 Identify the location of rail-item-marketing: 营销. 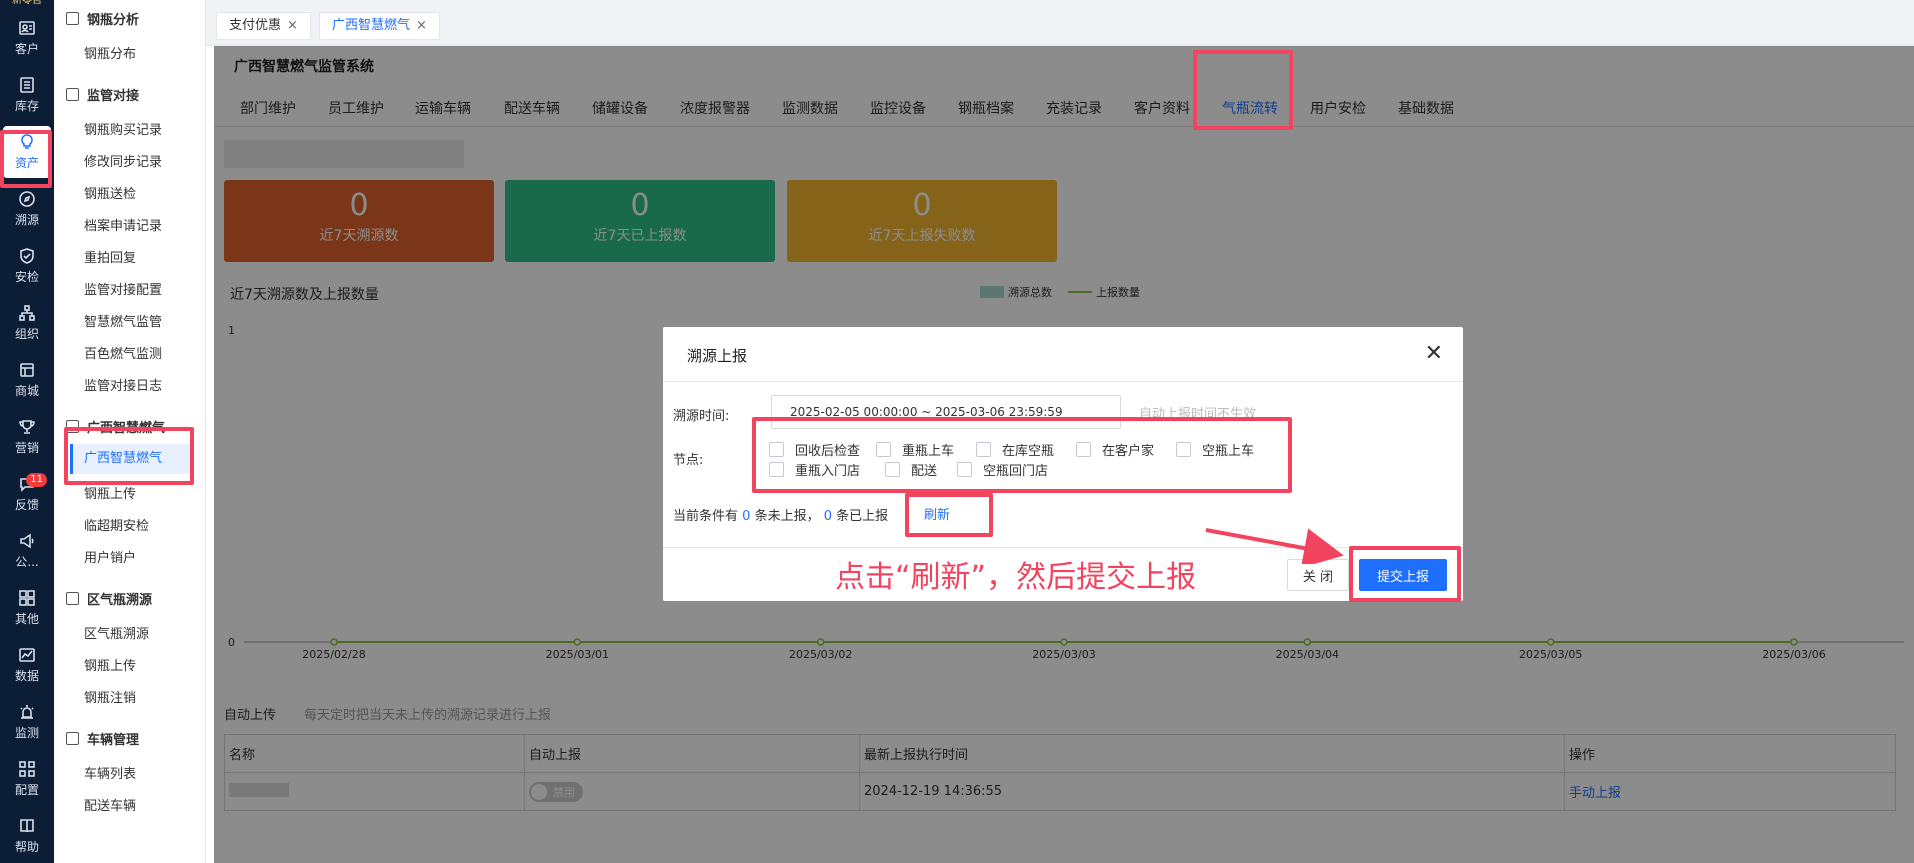
(27, 437).